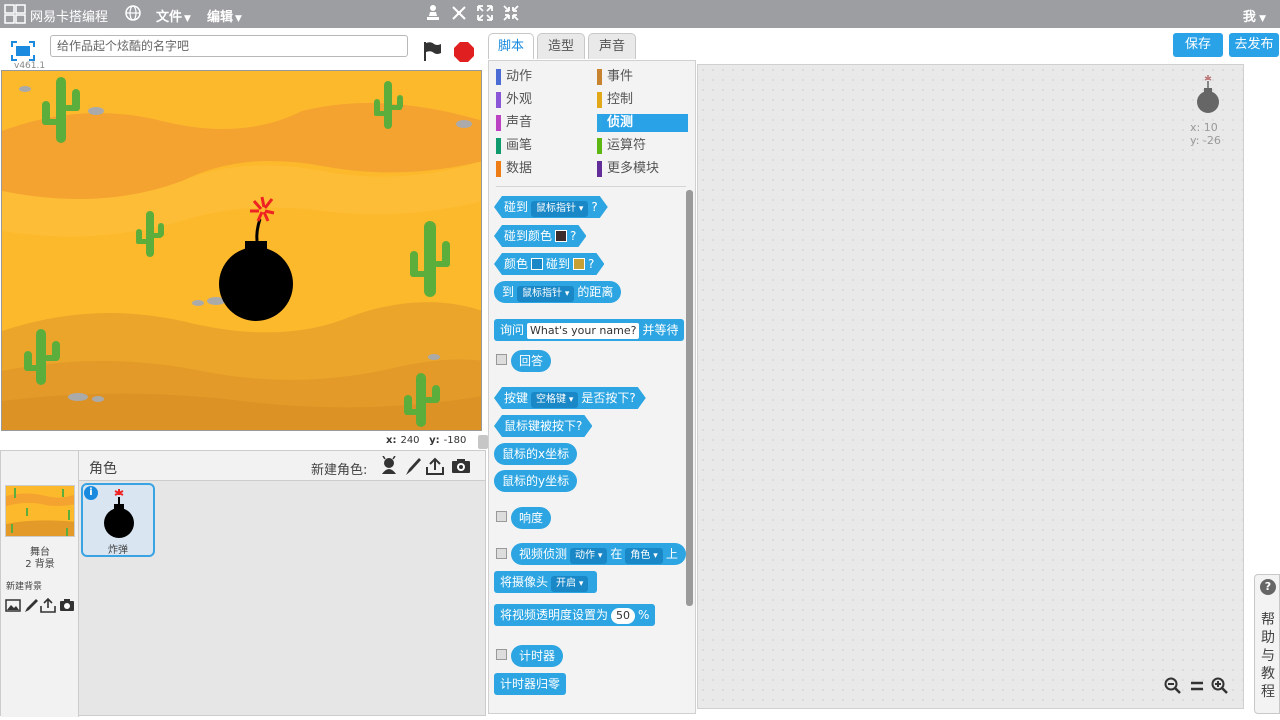 This screenshot has width=1280, height=720. What do you see at coordinates (612, 46) in the screenshot?
I see `tab-sounds: 声音` at bounding box center [612, 46].